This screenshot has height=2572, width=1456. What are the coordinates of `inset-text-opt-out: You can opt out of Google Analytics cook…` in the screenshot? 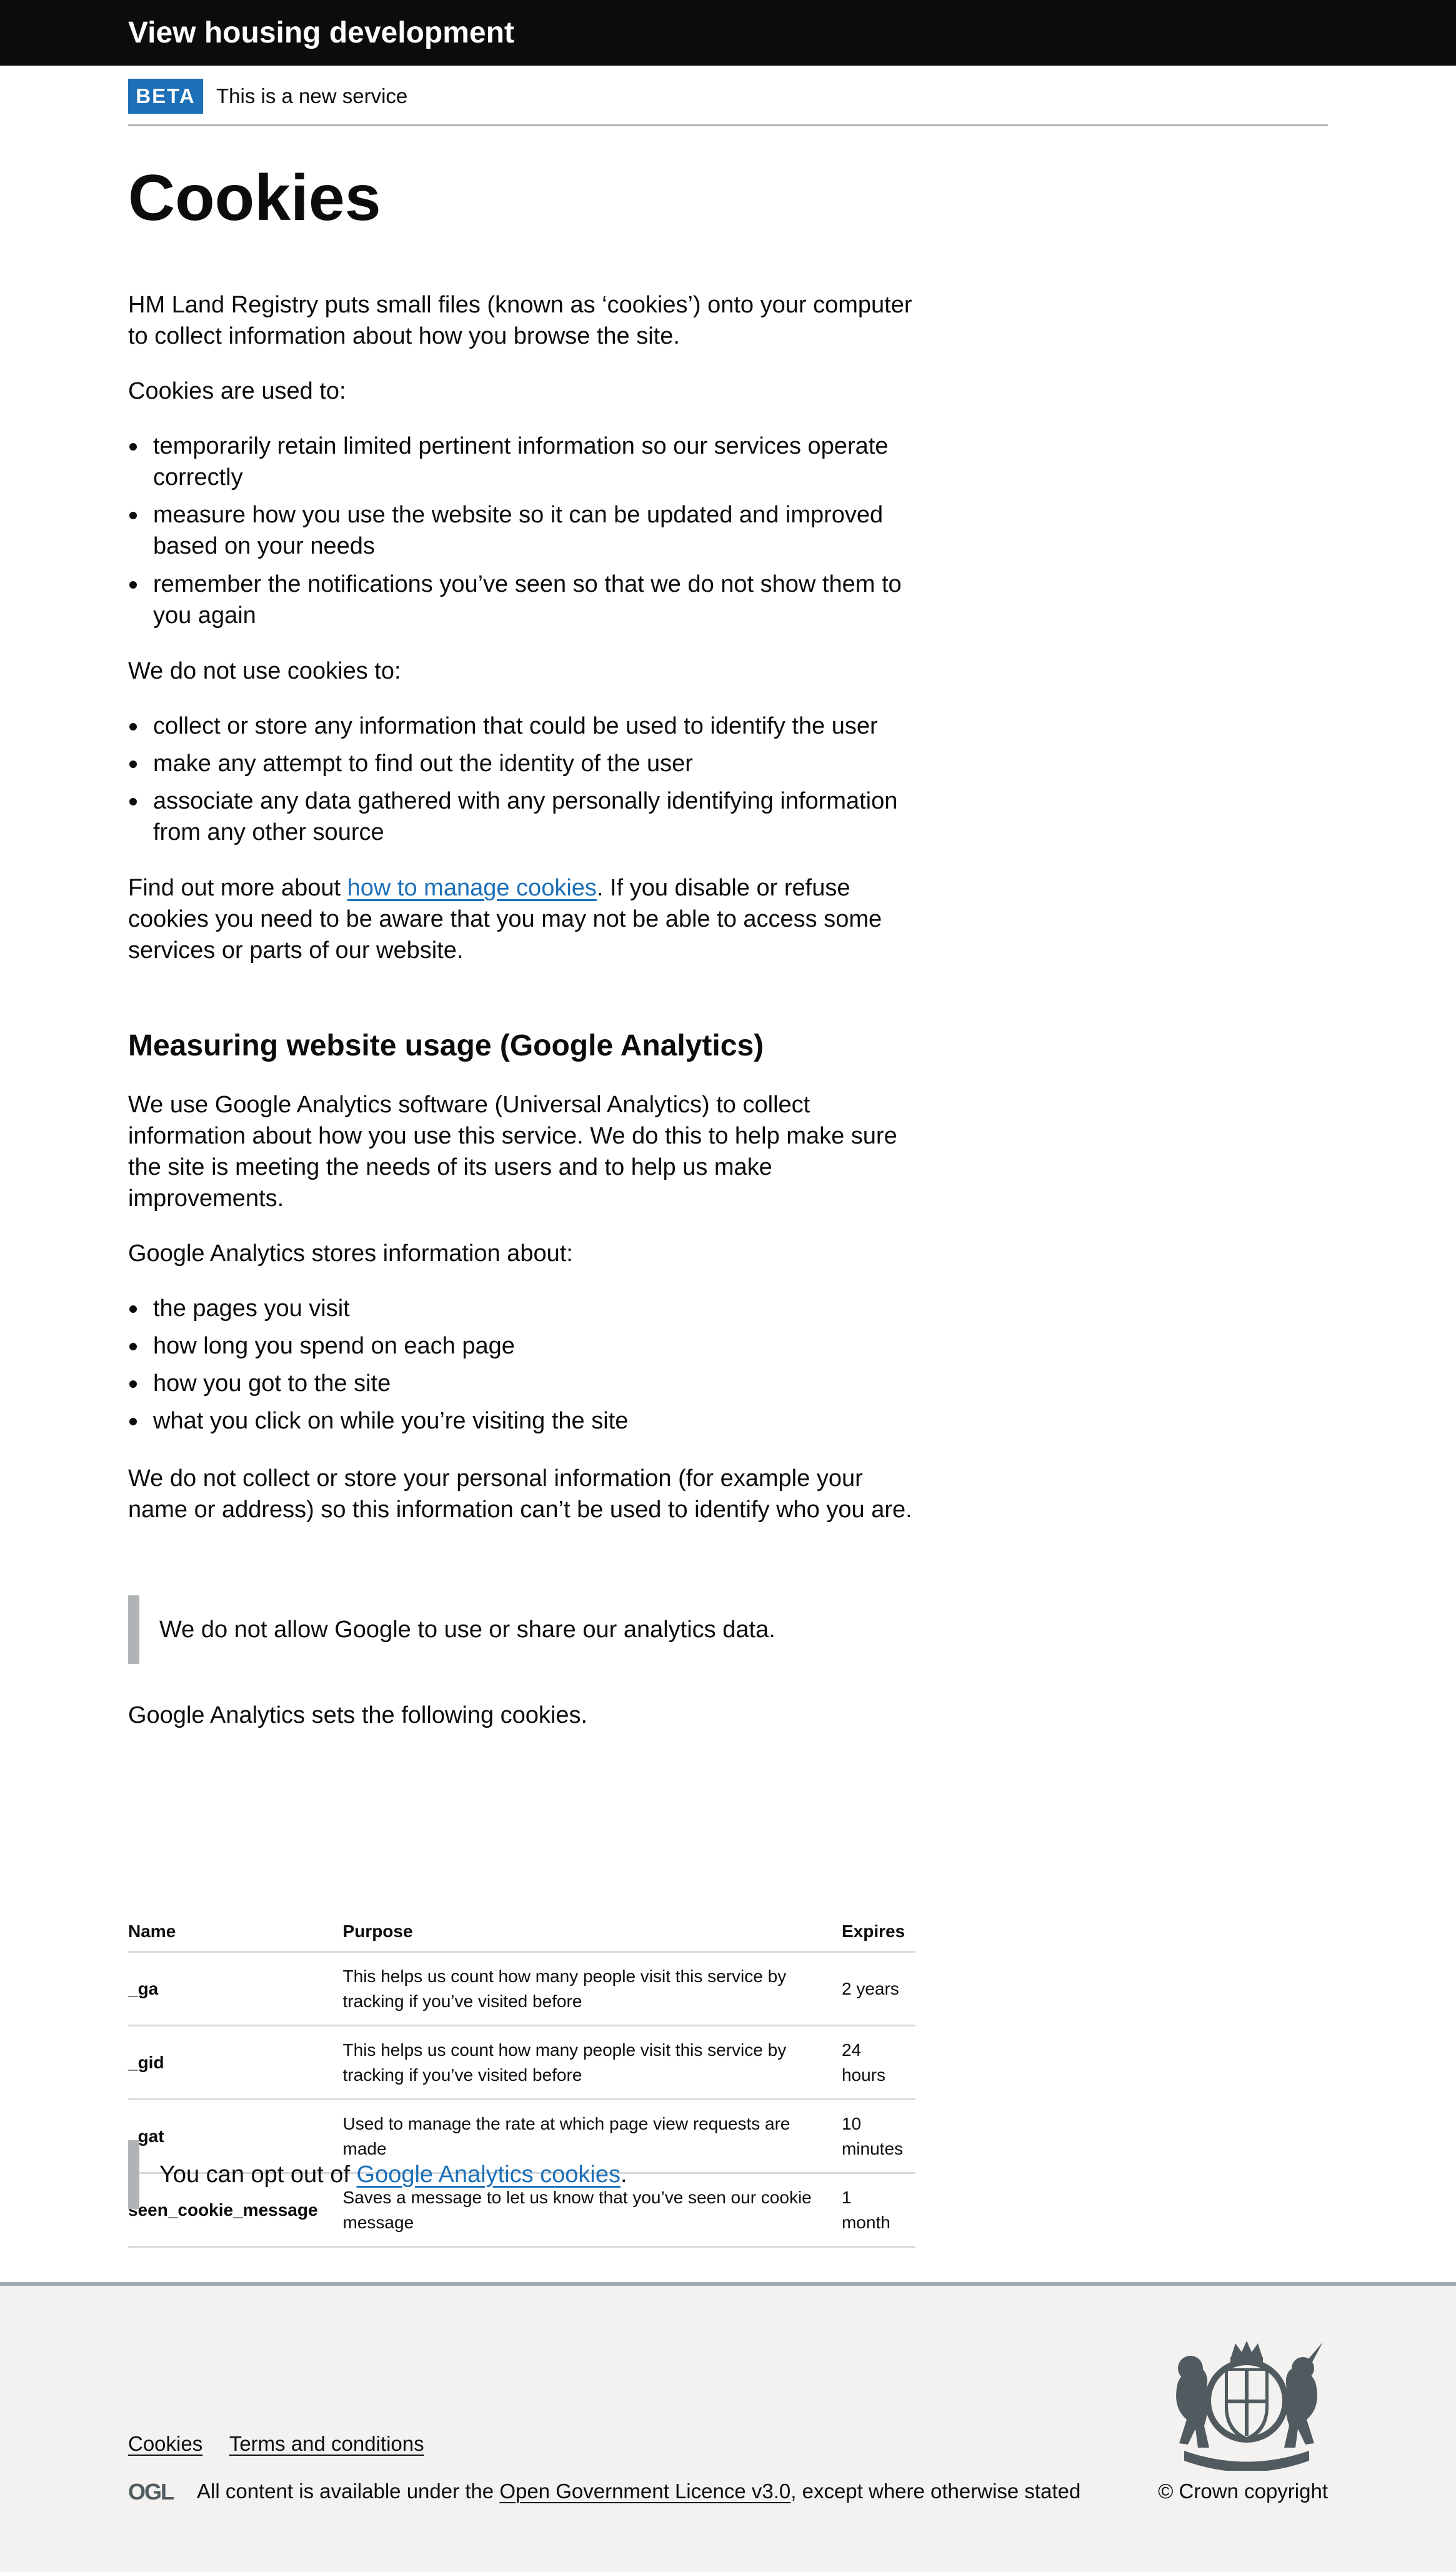 It's located at (521, 2174).